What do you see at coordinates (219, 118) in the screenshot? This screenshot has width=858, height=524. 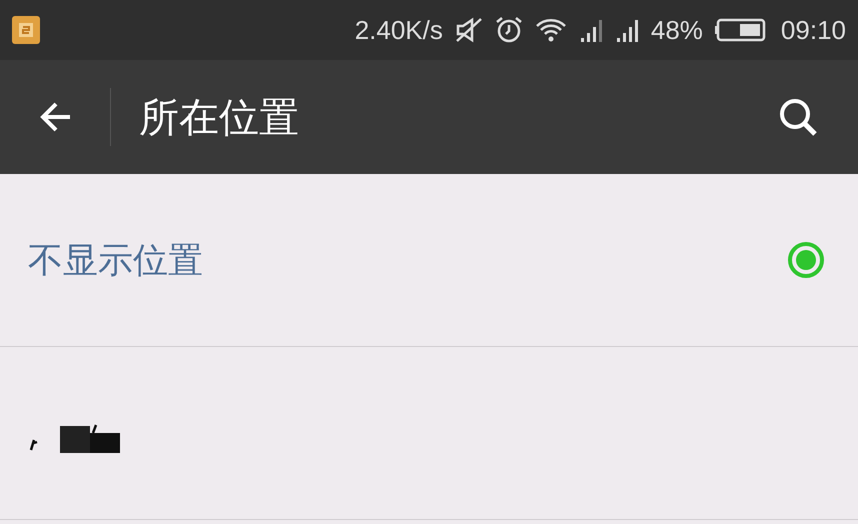 I see `screen-title: 所在位置` at bounding box center [219, 118].